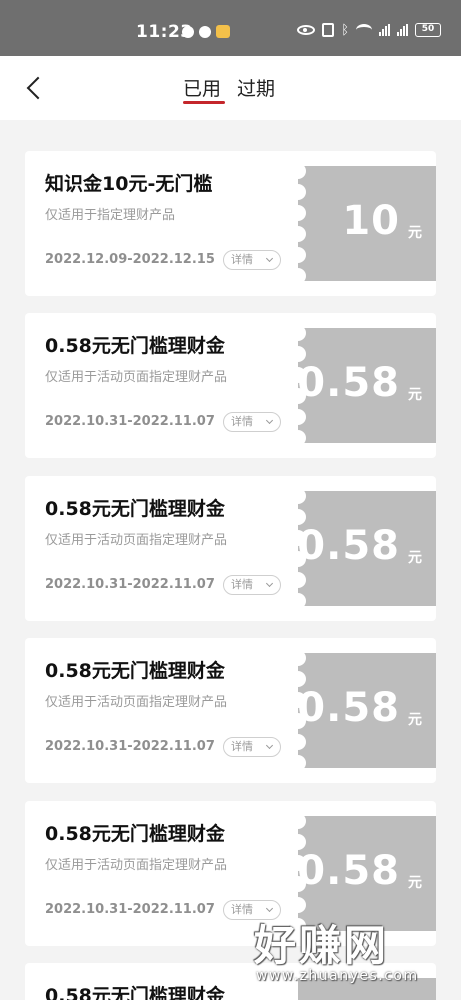  What do you see at coordinates (428, 30) in the screenshot?
I see `battery-icon: 50` at bounding box center [428, 30].